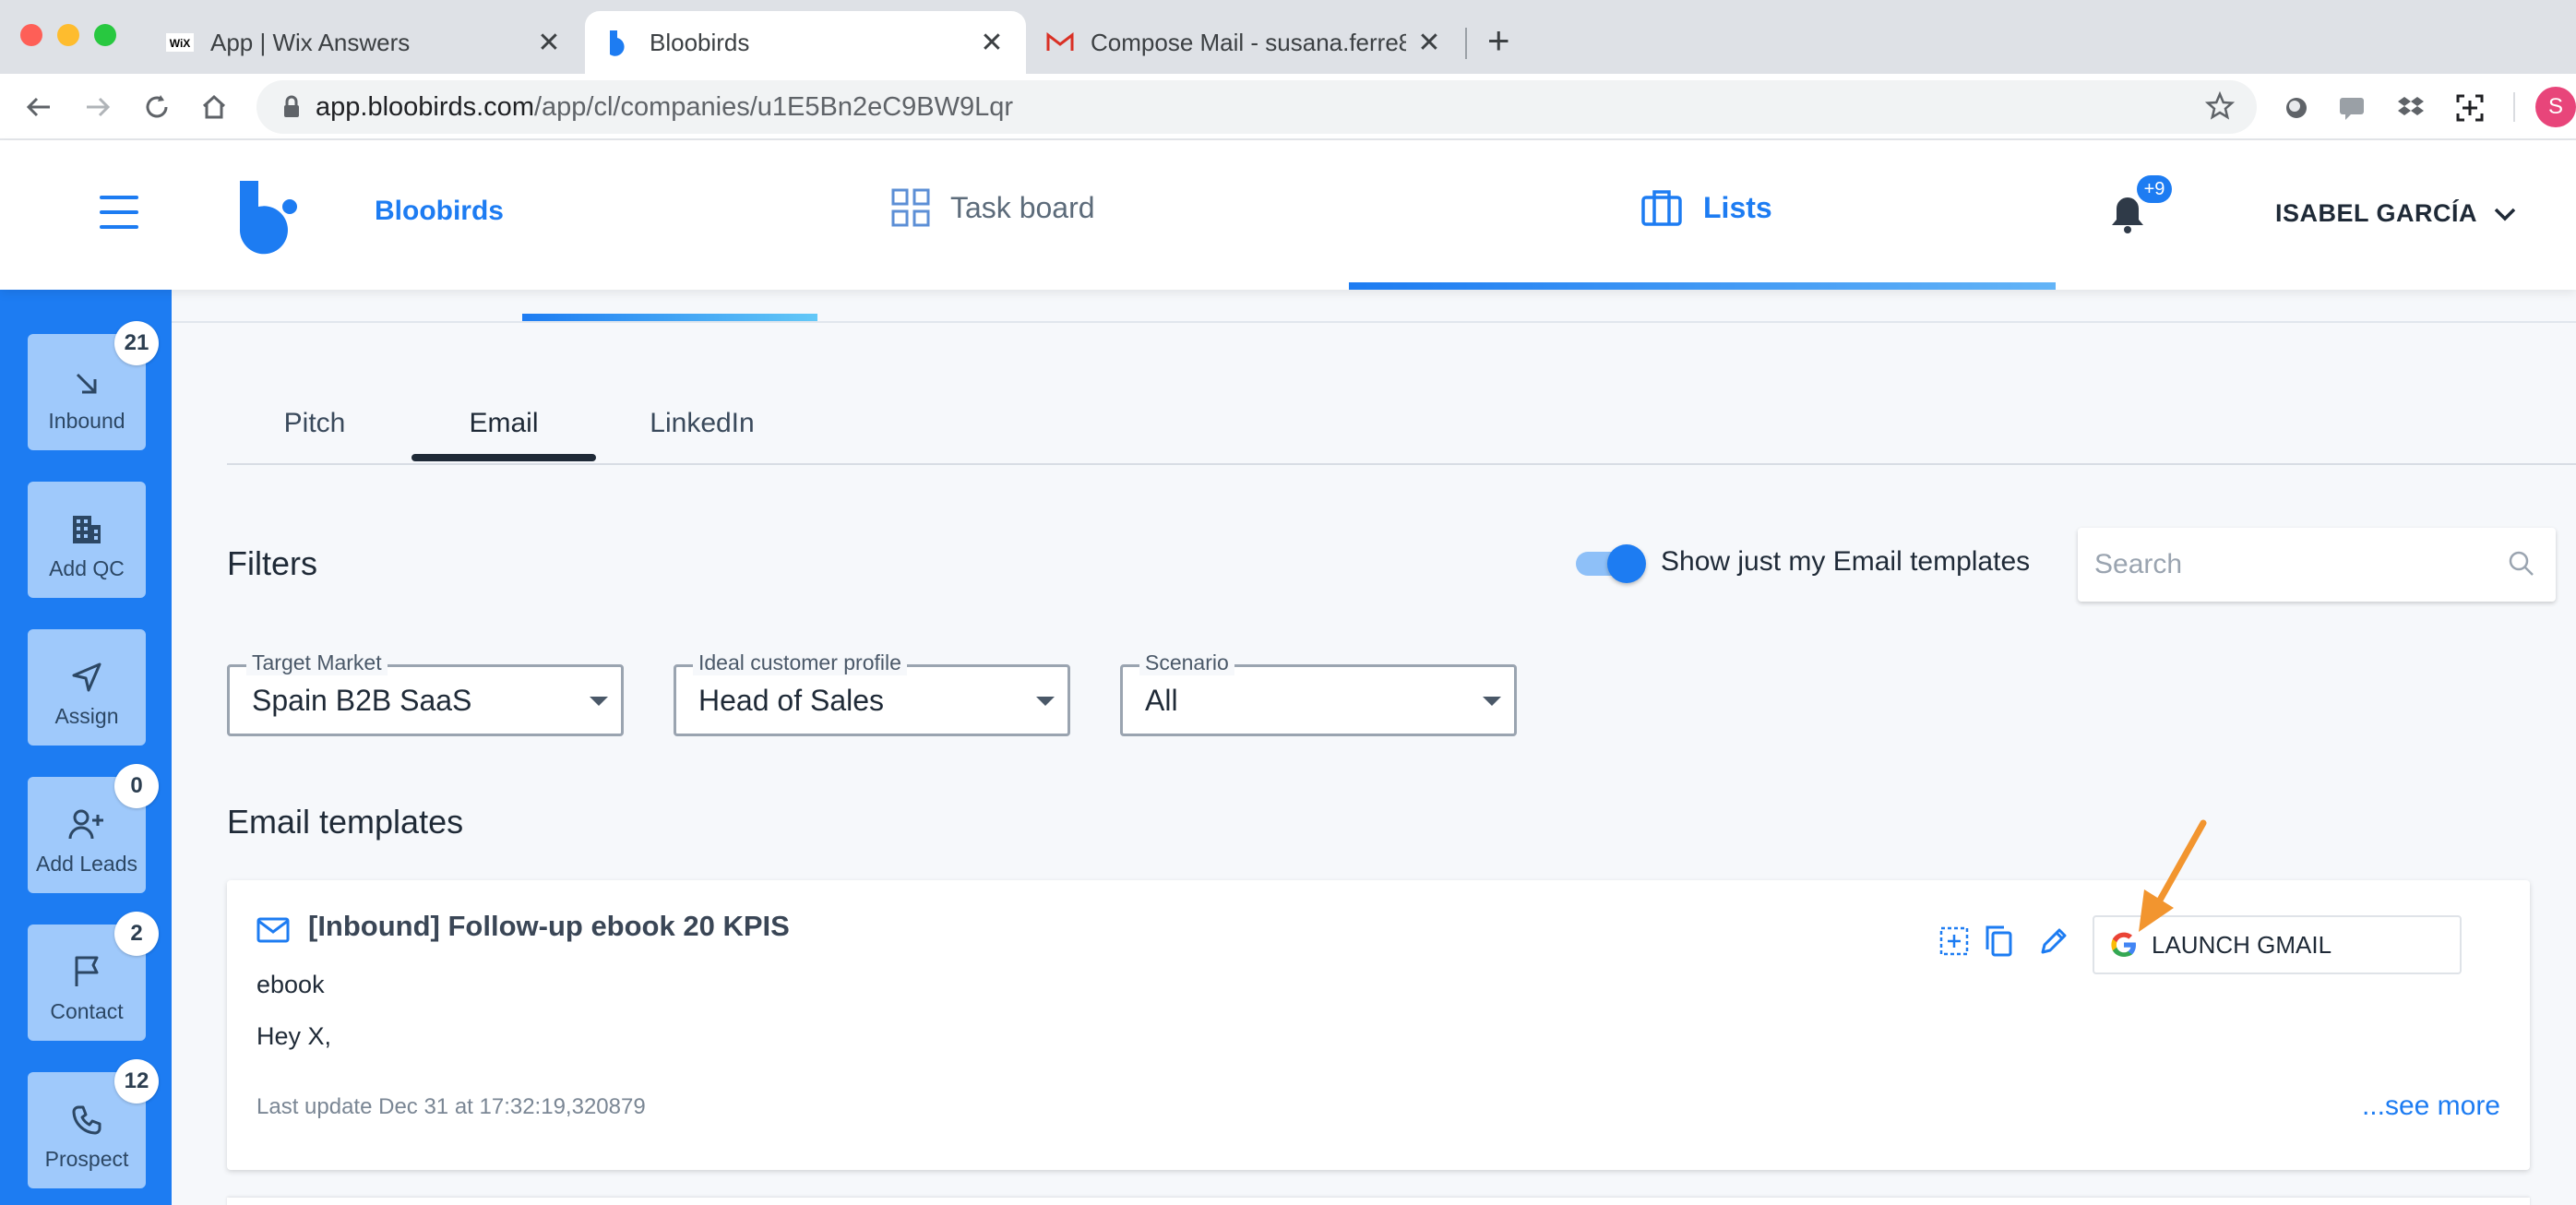 This screenshot has width=2576, height=1205. What do you see at coordinates (87, 568) in the screenshot?
I see `sidebar-item-label: Add QC` at bounding box center [87, 568].